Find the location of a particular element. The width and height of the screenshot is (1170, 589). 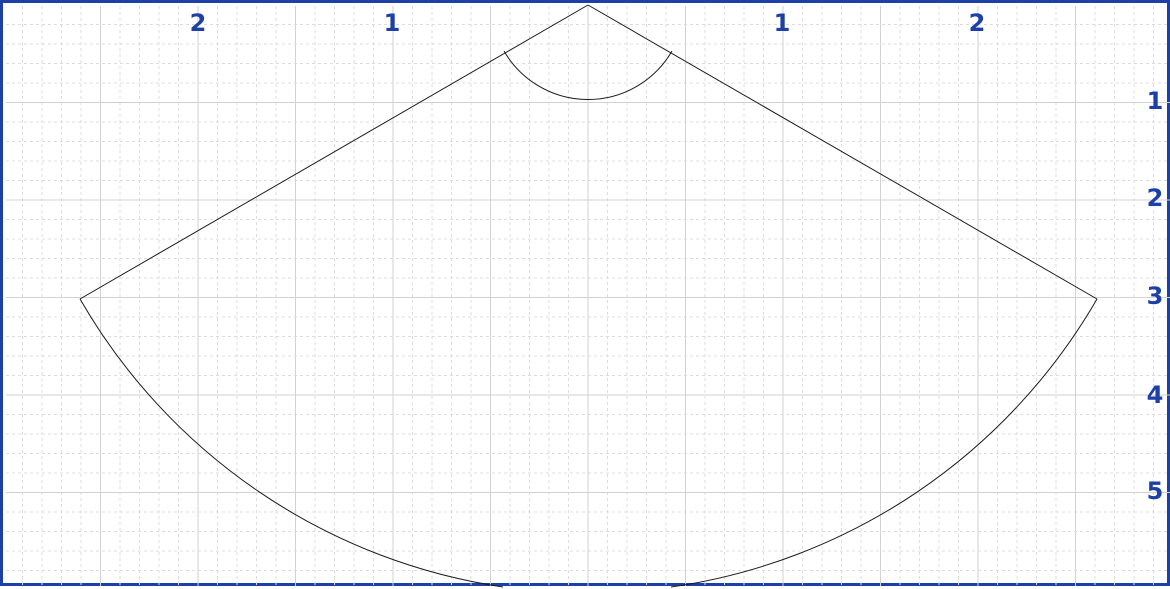

right-label-5: 5 is located at coordinates (1155, 491).